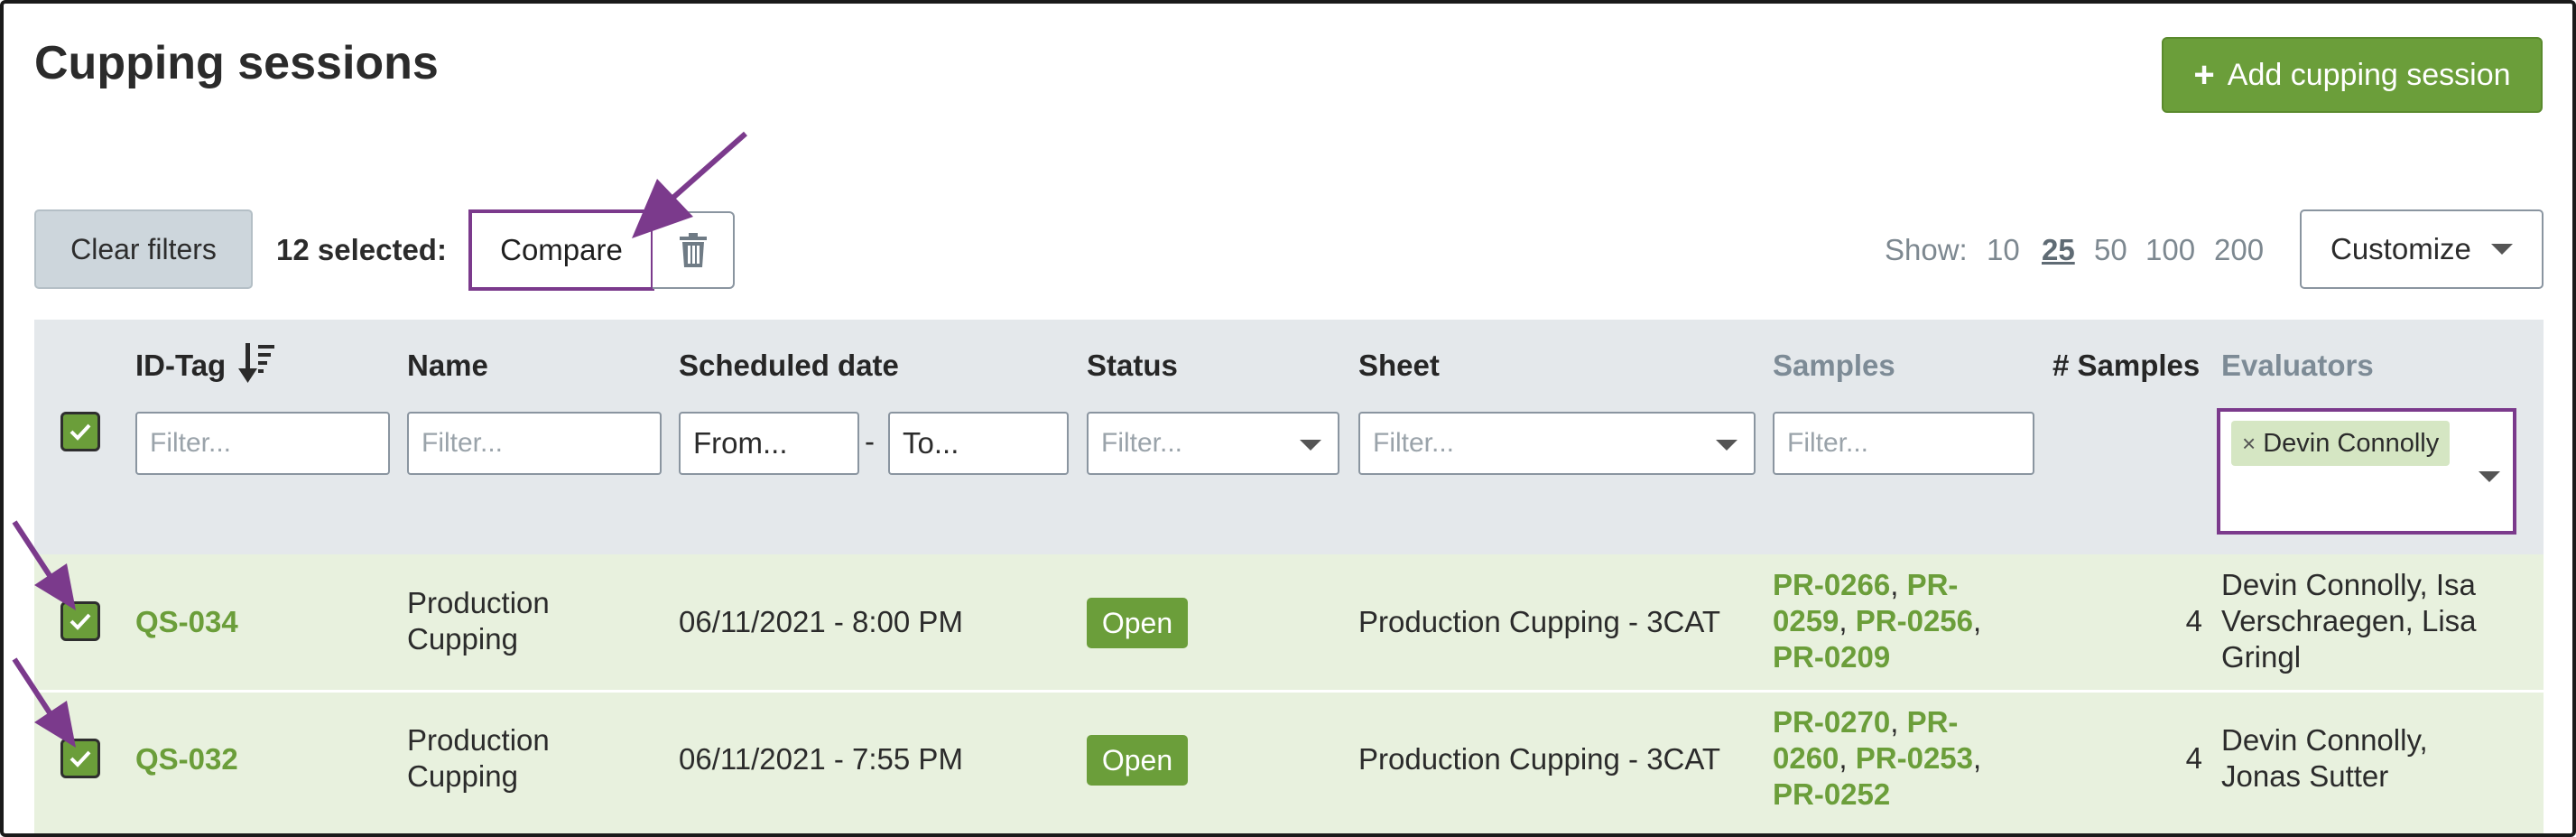 The height and width of the screenshot is (837, 2576). Describe the element at coordinates (561, 250) in the screenshot. I see `compare-button: Compare` at that location.